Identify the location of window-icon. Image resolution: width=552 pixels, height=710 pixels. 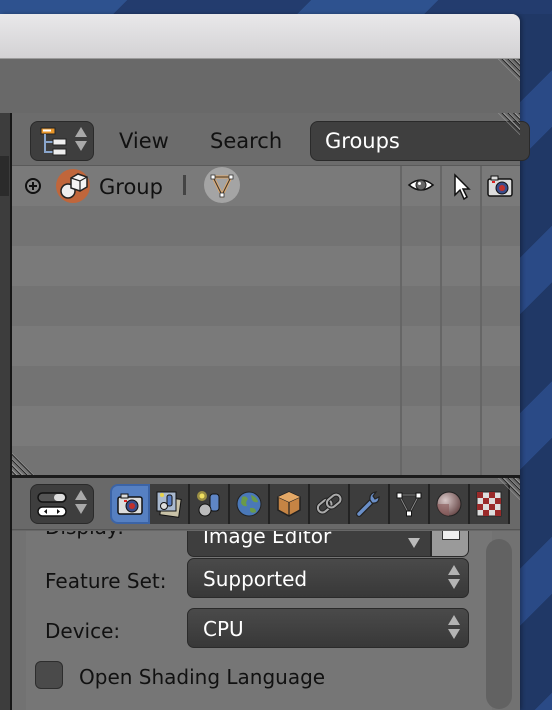
(451, 535).